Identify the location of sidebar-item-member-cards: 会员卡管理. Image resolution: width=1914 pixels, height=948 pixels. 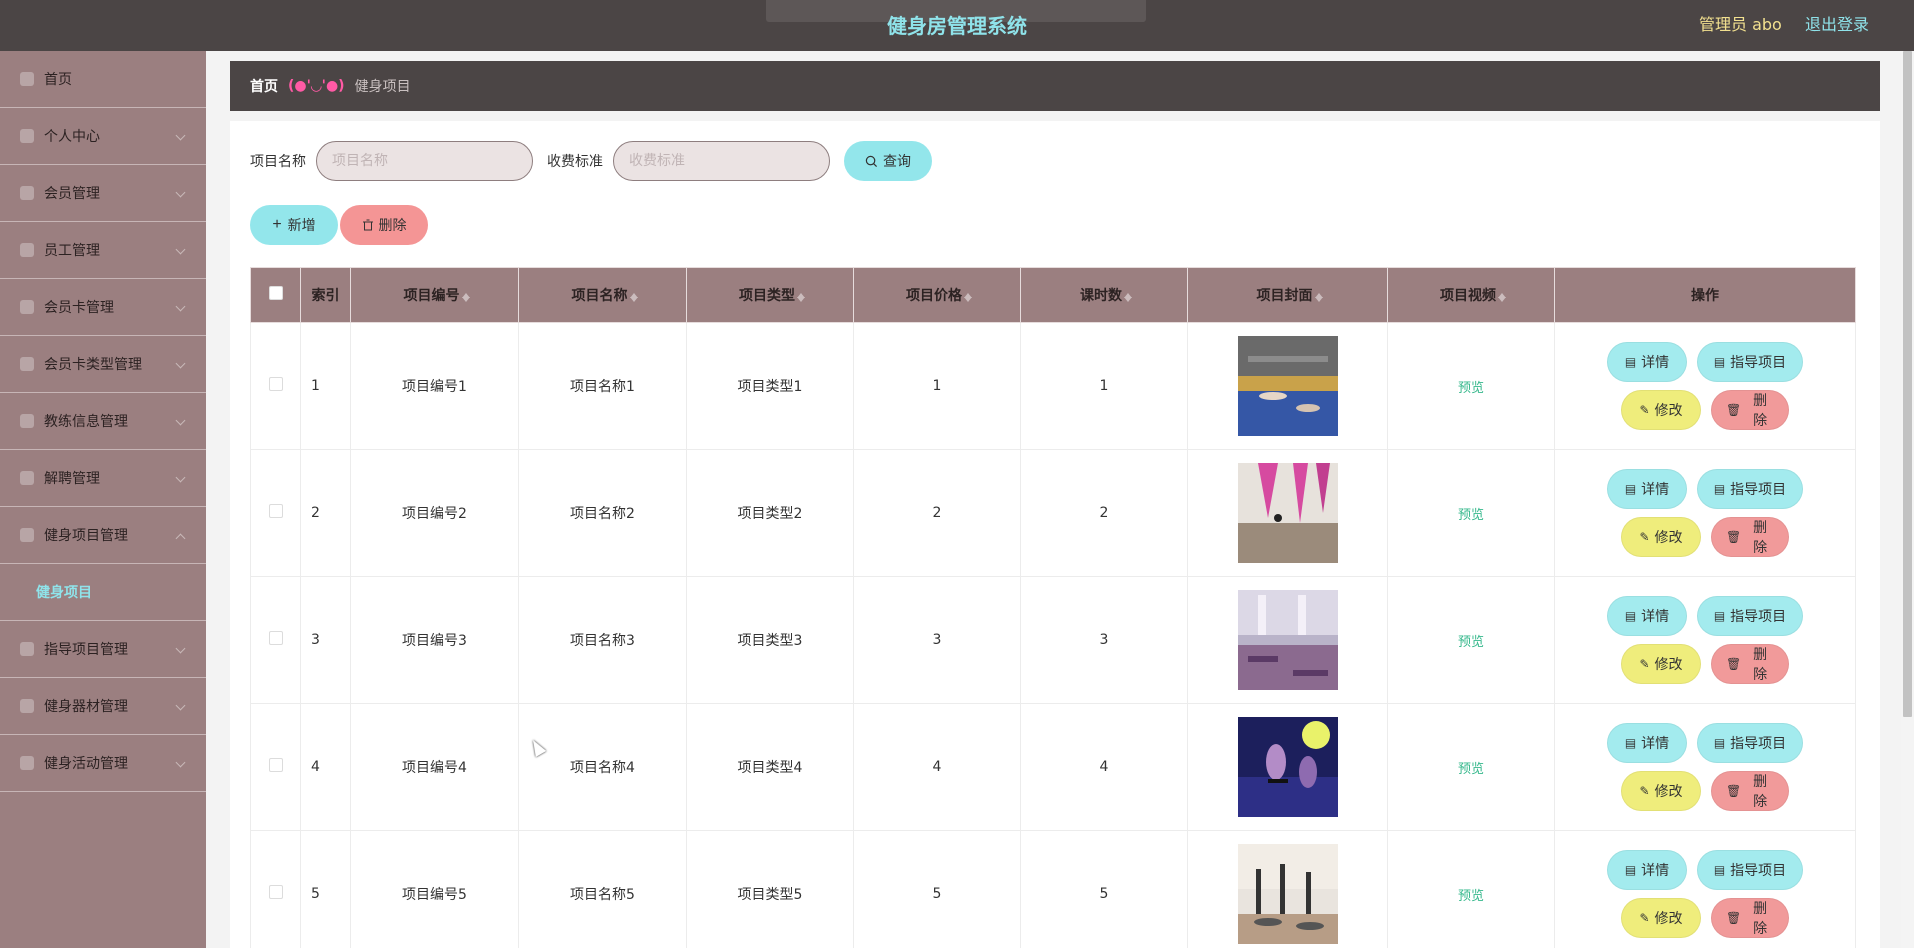
(103, 307).